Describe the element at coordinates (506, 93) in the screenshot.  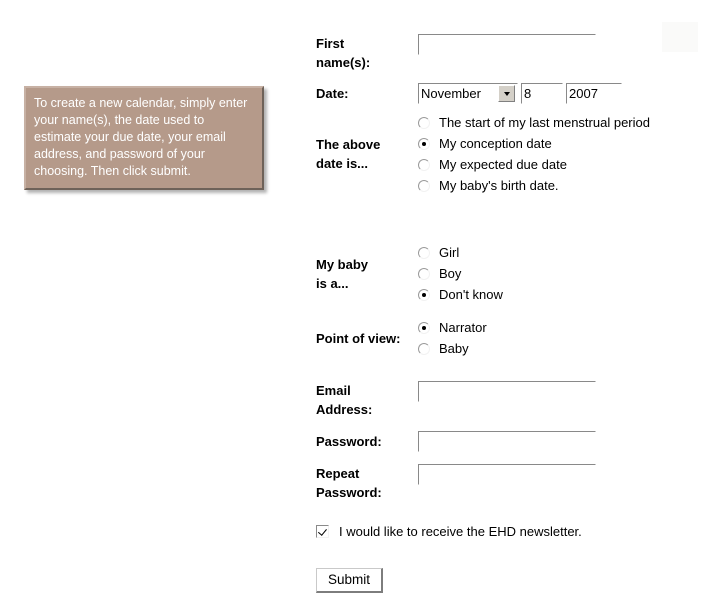
I see `chevron-down-icon` at that location.